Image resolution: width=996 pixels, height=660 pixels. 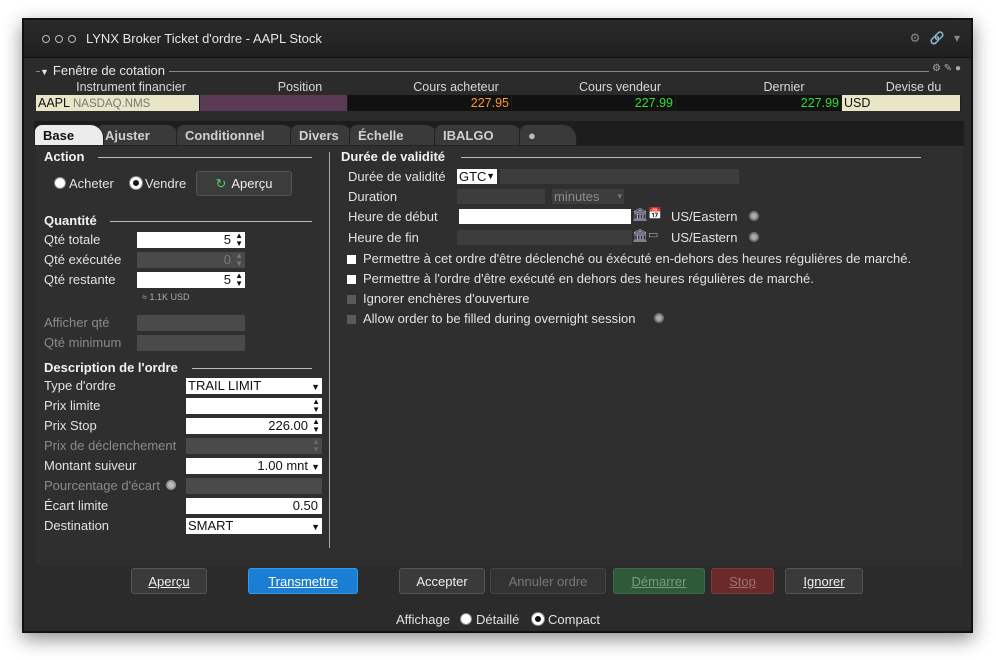 I want to click on duration-unit-select: minutes ▾, so click(x=588, y=196).